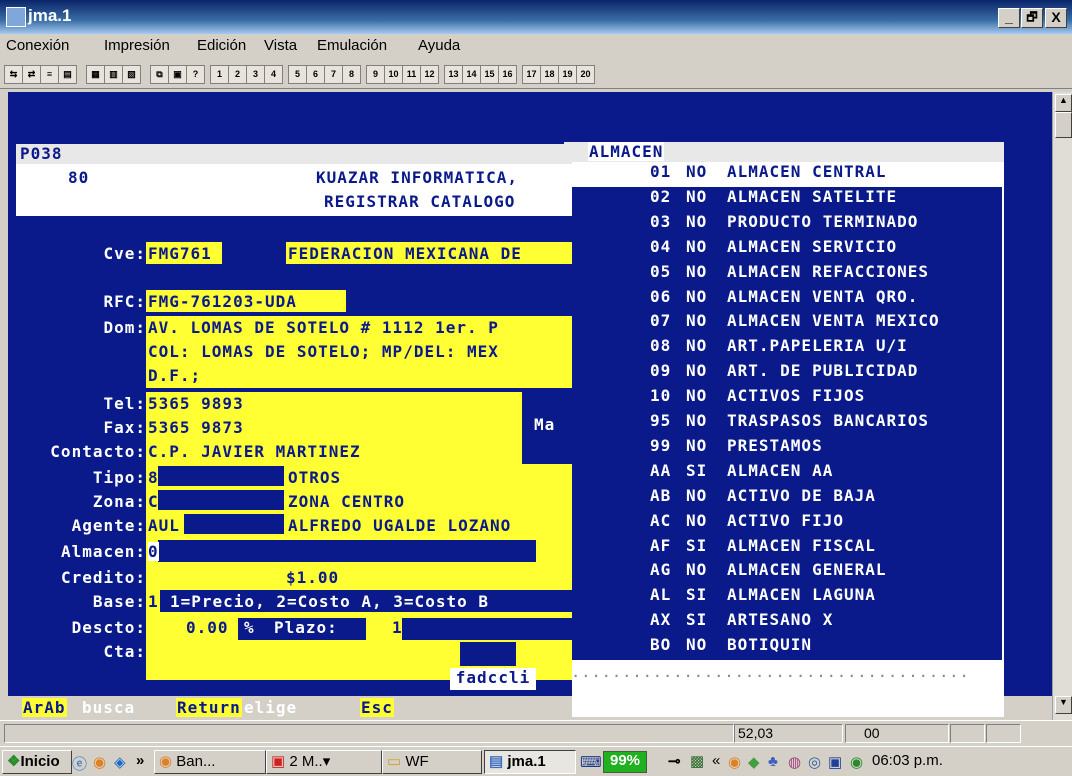  I want to click on menu-vista: Vista, so click(280, 45).